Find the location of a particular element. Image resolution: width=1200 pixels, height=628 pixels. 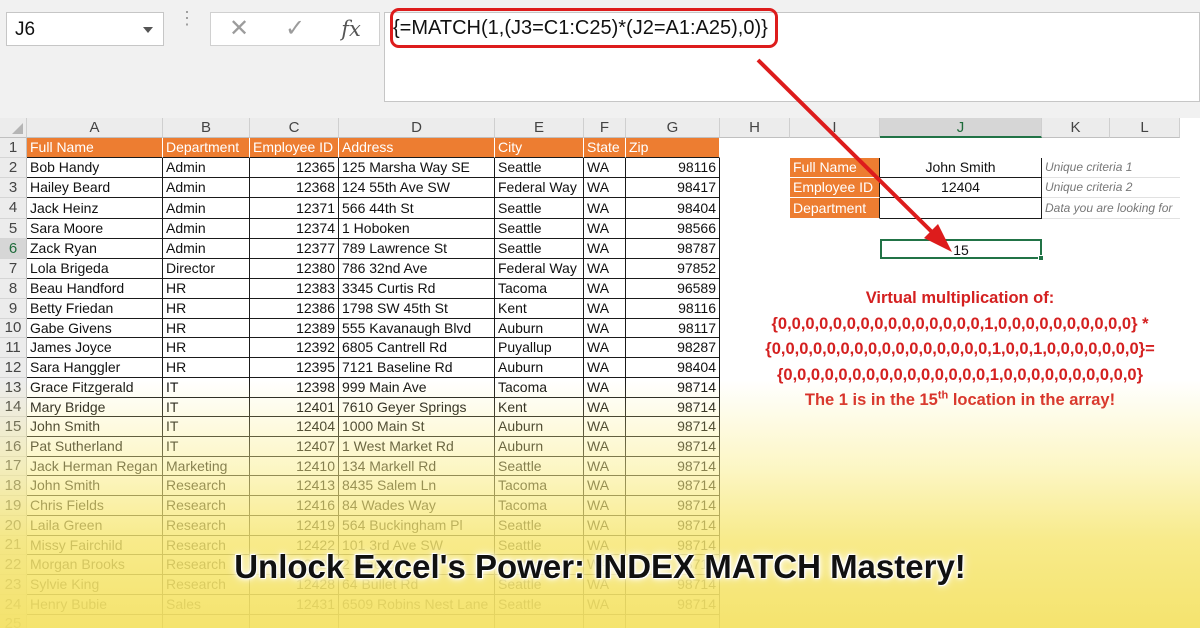

lookup-value is located at coordinates (961, 208).